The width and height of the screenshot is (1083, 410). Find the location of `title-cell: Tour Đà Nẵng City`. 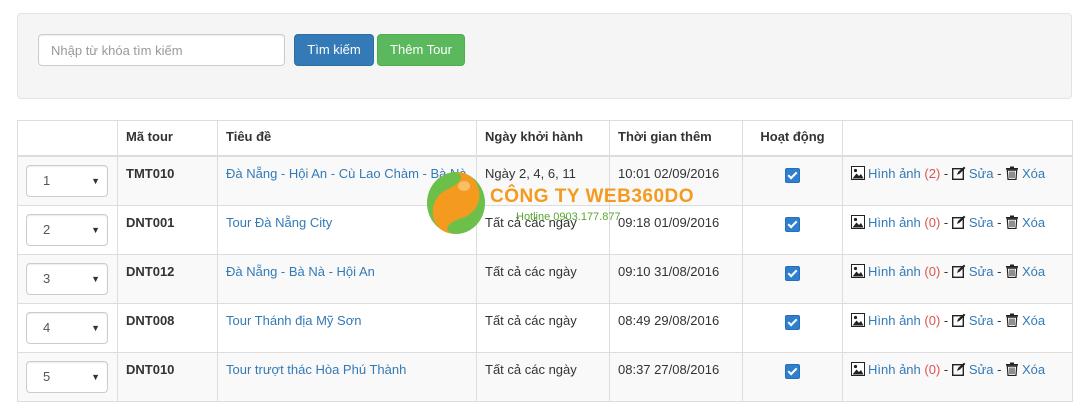

title-cell: Tour Đà Nẵng City is located at coordinates (347, 230).